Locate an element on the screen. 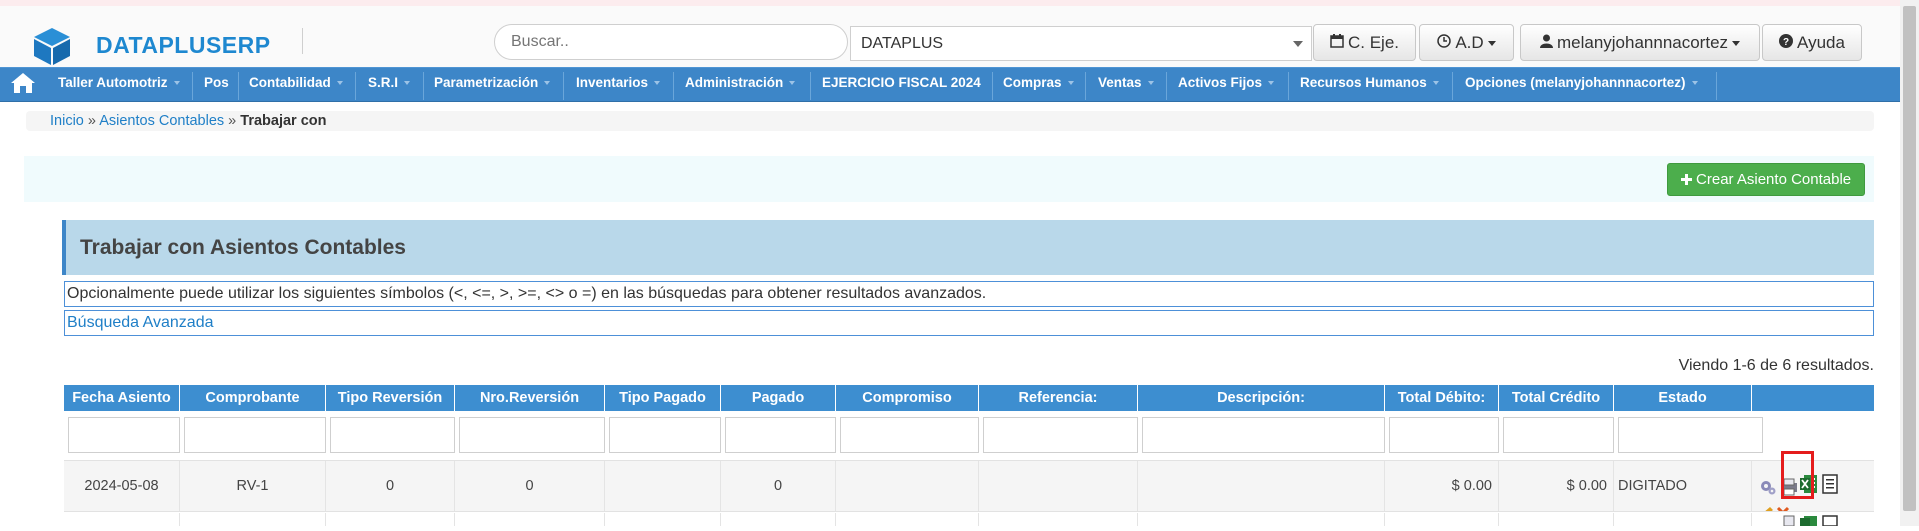 The height and width of the screenshot is (531, 1919). menu-parametrizacion: Parametrización is located at coordinates (492, 85).